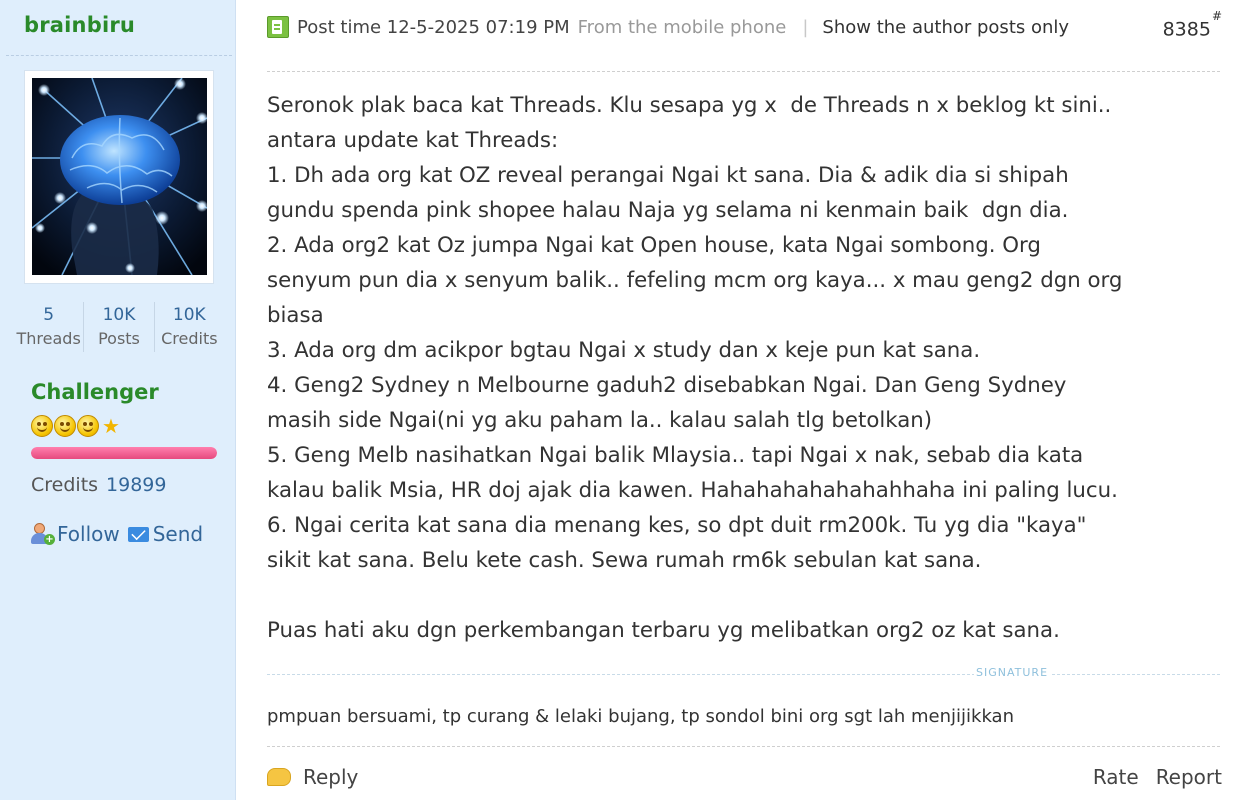  I want to click on stat-label: Credits, so click(189, 338).